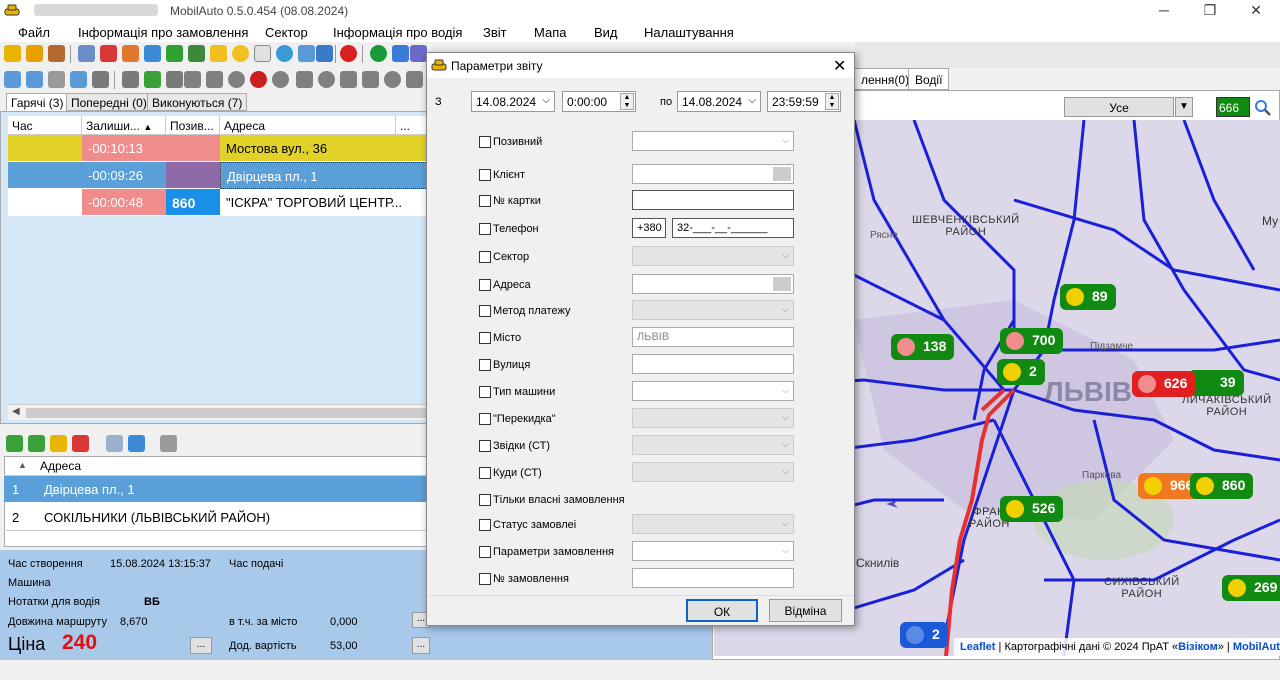  Describe the element at coordinates (218, 53) in the screenshot. I see `warning-icon` at that location.